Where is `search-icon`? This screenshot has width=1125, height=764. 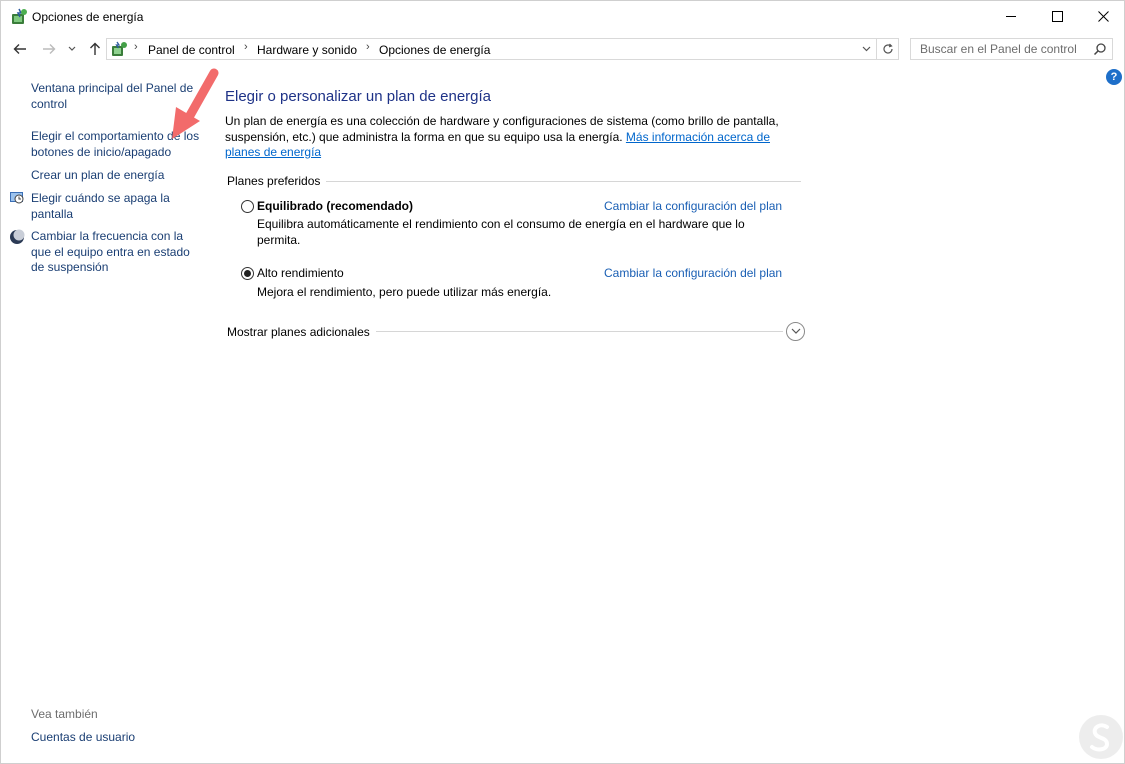 search-icon is located at coordinates (1100, 49).